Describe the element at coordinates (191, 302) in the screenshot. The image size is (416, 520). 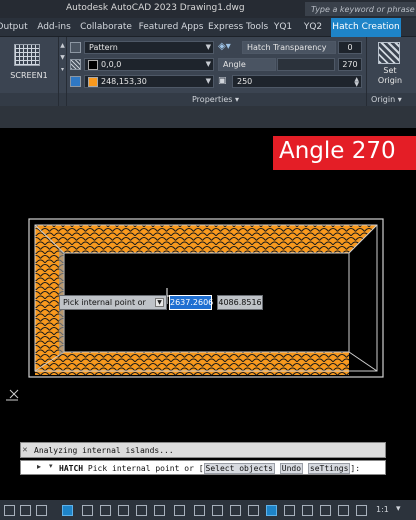
I see `coordinate-x-input: 2637.2606` at that location.